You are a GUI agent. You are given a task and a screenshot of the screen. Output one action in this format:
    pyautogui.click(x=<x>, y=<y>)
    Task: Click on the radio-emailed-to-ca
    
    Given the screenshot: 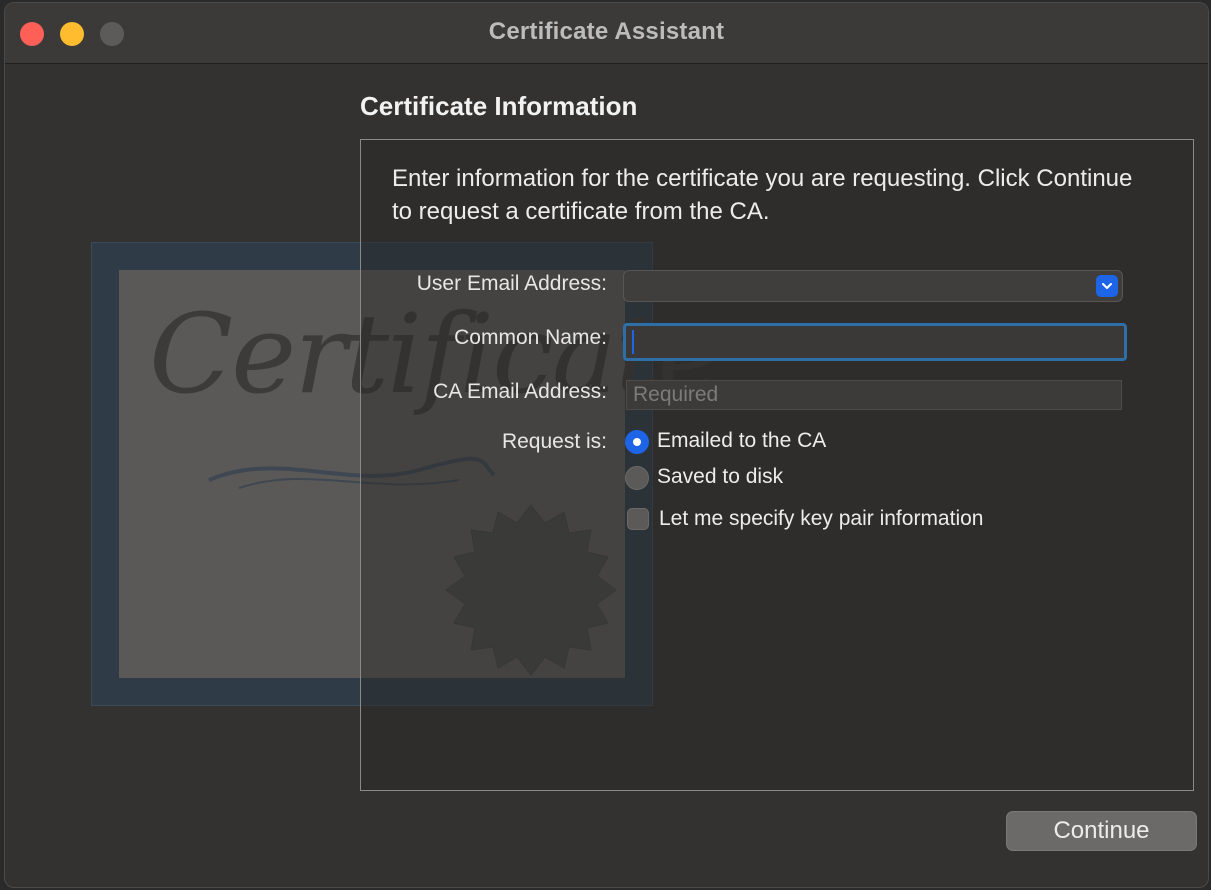 What is the action you would take?
    pyautogui.click(x=637, y=442)
    